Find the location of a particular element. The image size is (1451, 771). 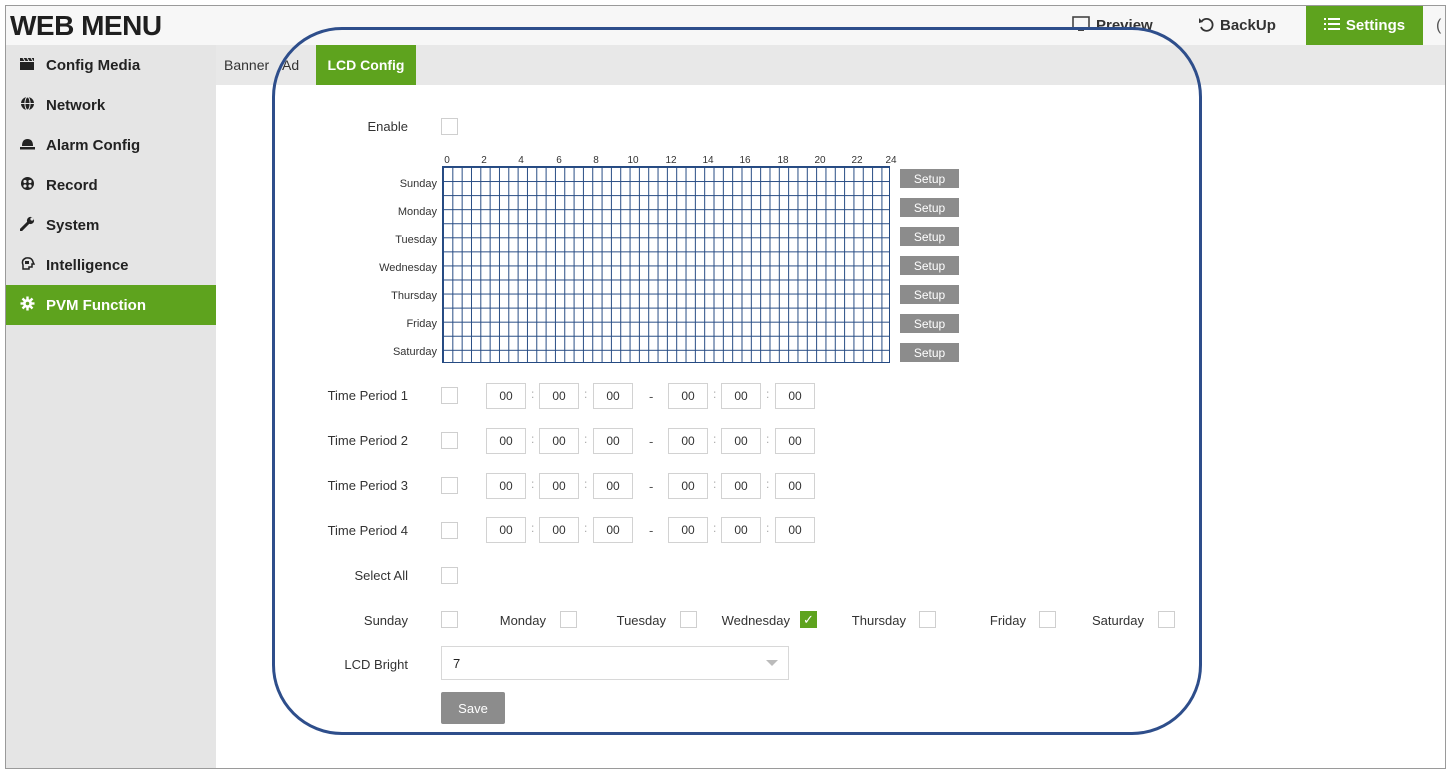

backup-nav: BackUp is located at coordinates (1237, 25).